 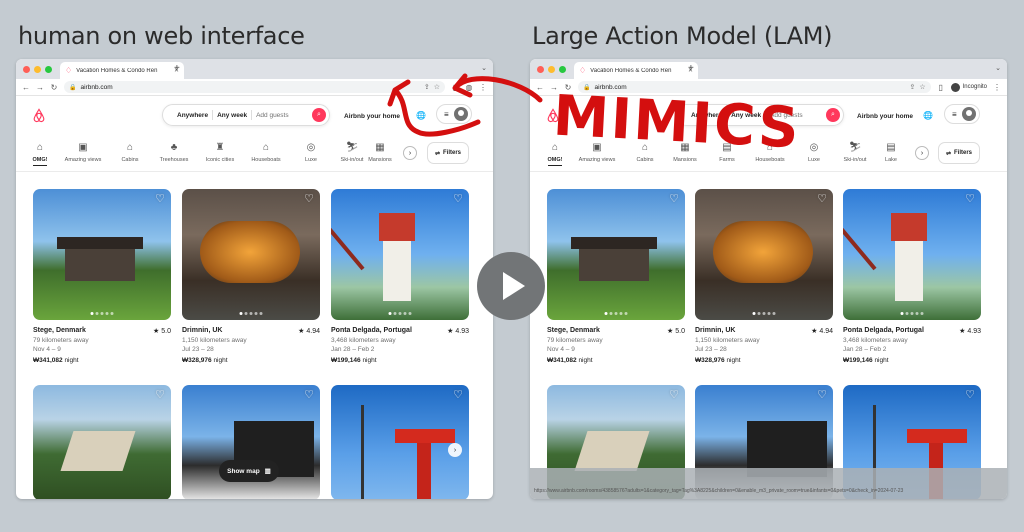 What do you see at coordinates (380, 152) in the screenshot?
I see `category-mansions: ▦ Mansions` at bounding box center [380, 152].